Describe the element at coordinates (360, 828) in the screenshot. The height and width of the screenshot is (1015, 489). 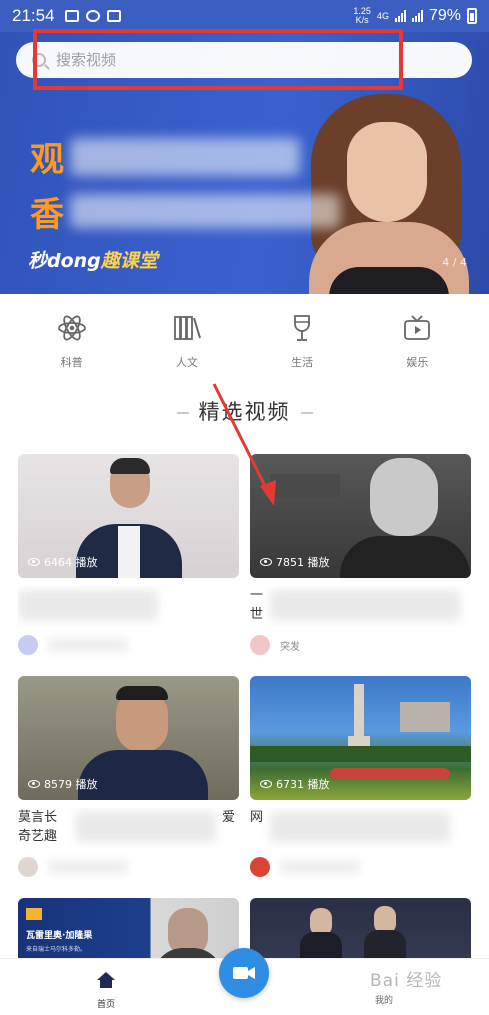
I see `video-title: 网` at that location.